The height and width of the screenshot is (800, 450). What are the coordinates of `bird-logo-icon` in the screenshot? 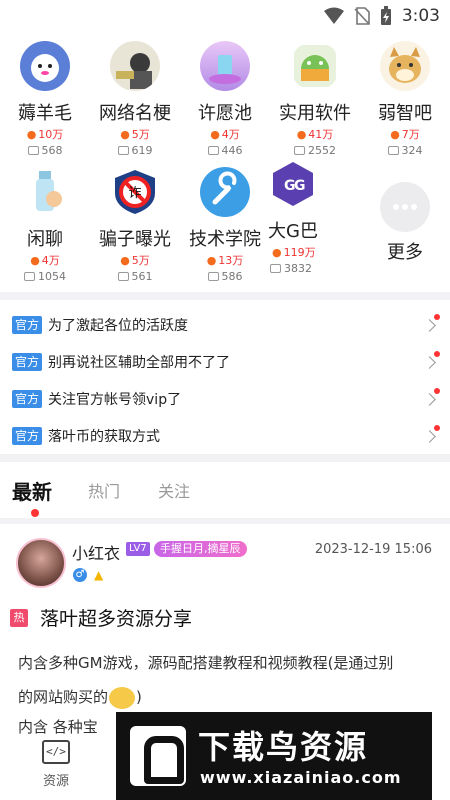 It's located at (158, 756).